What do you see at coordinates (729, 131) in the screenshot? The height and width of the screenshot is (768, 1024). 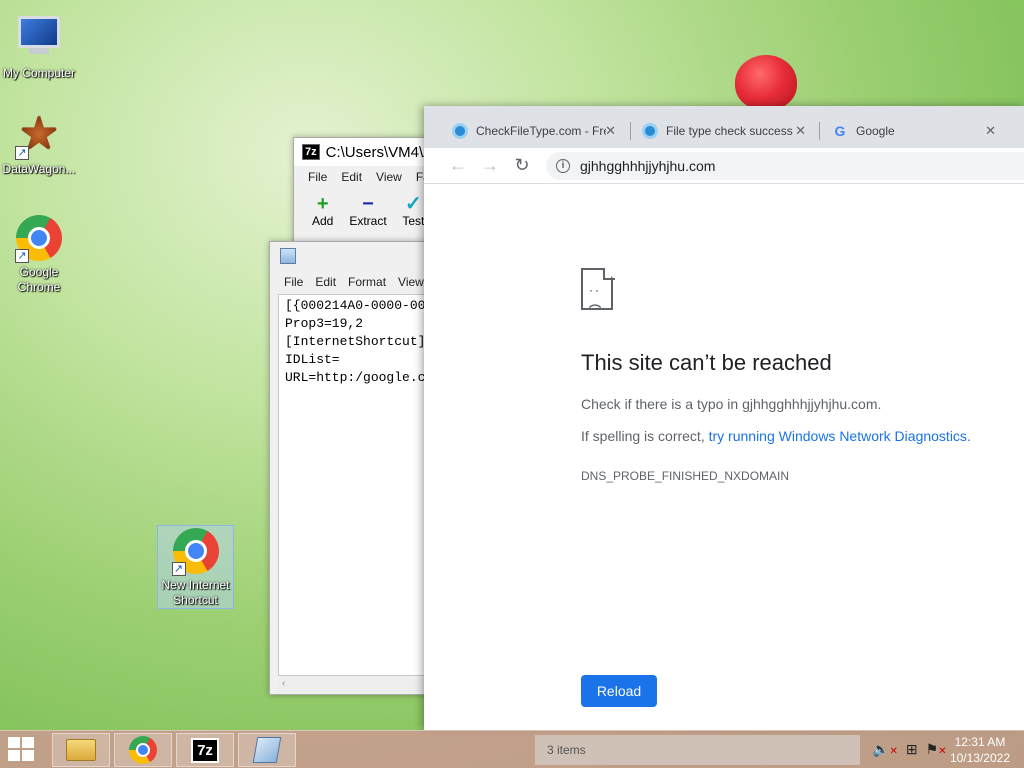 I see `tab-title: File type check success` at bounding box center [729, 131].